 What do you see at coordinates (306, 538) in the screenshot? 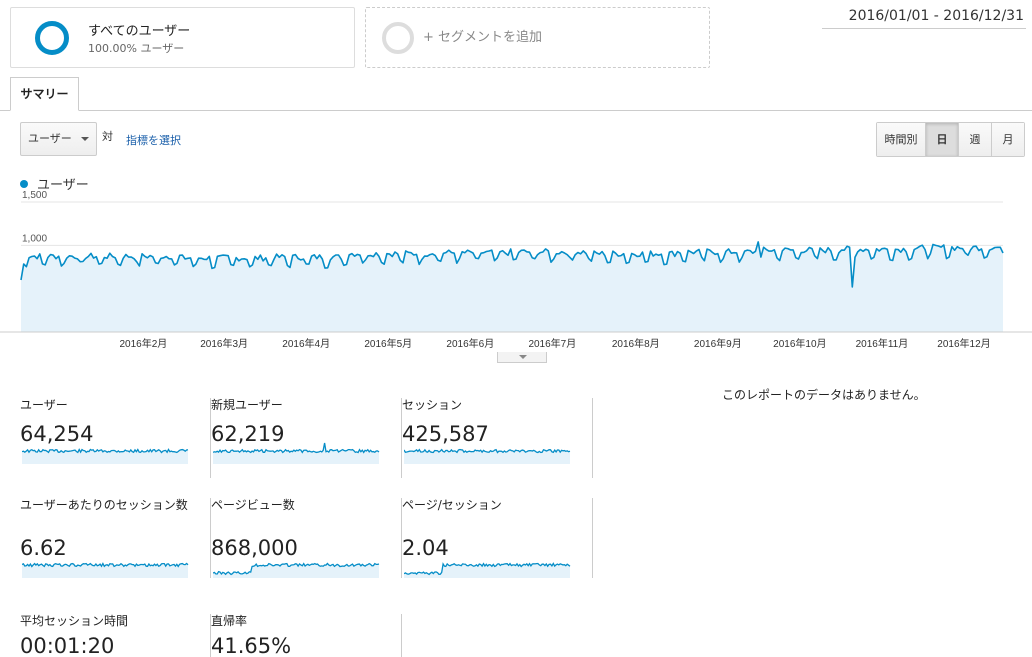
I see `scorecard: ページビュー数 868,000` at bounding box center [306, 538].